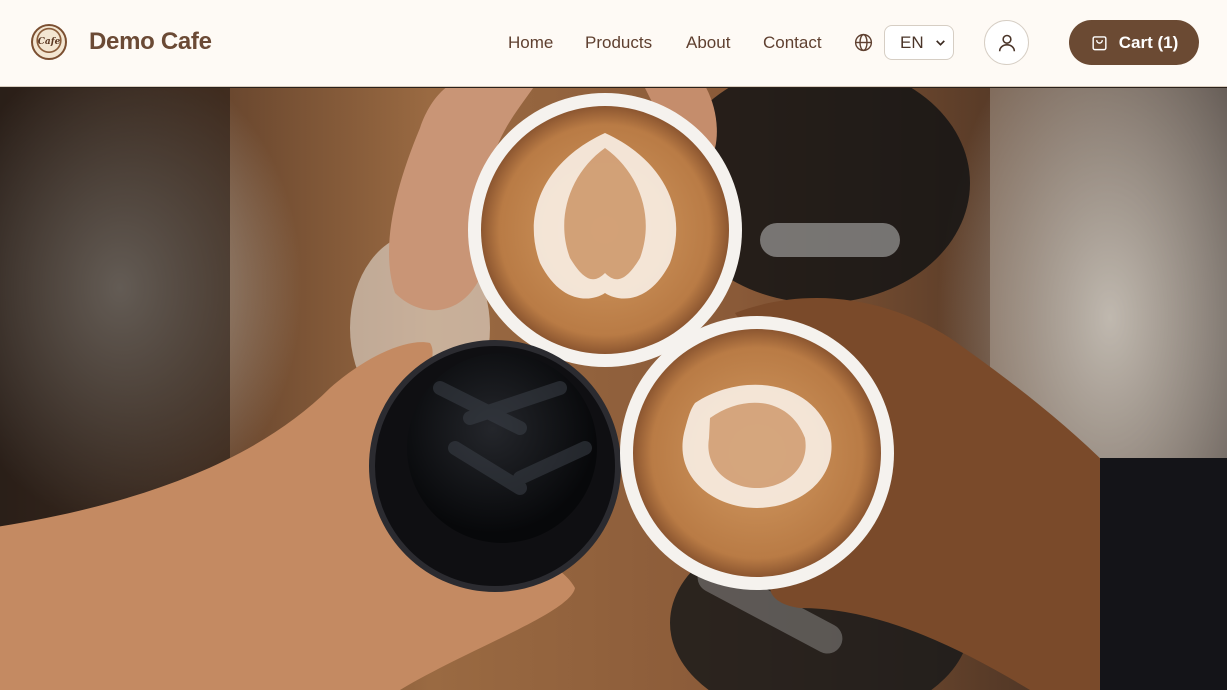 Image resolution: width=1227 pixels, height=690 pixels. I want to click on nav-home-link: Home, so click(530, 43).